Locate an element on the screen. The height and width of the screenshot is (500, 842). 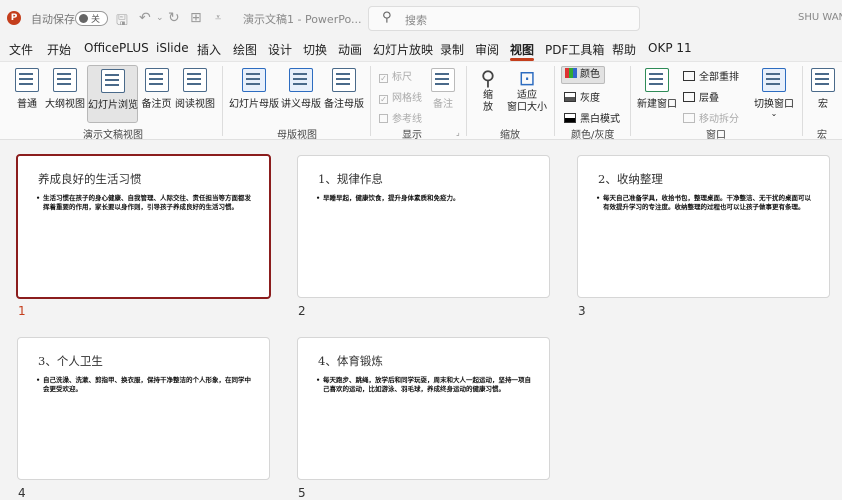
outline-view-button: 大纲视图 is located at coordinates (65, 89).